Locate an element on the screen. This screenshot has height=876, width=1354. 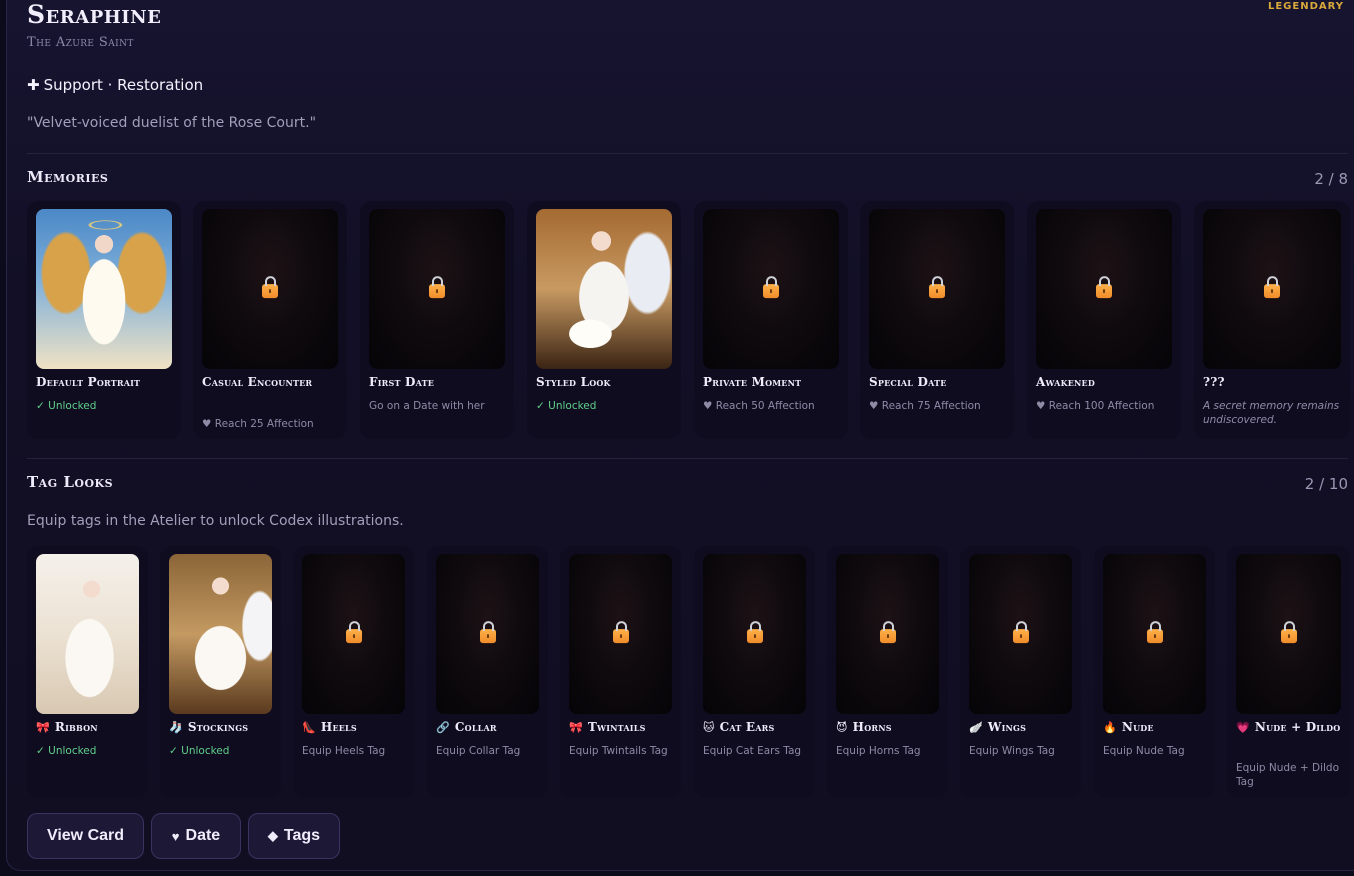
memory-card: First Date Go on a Date with her is located at coordinates (437, 320).